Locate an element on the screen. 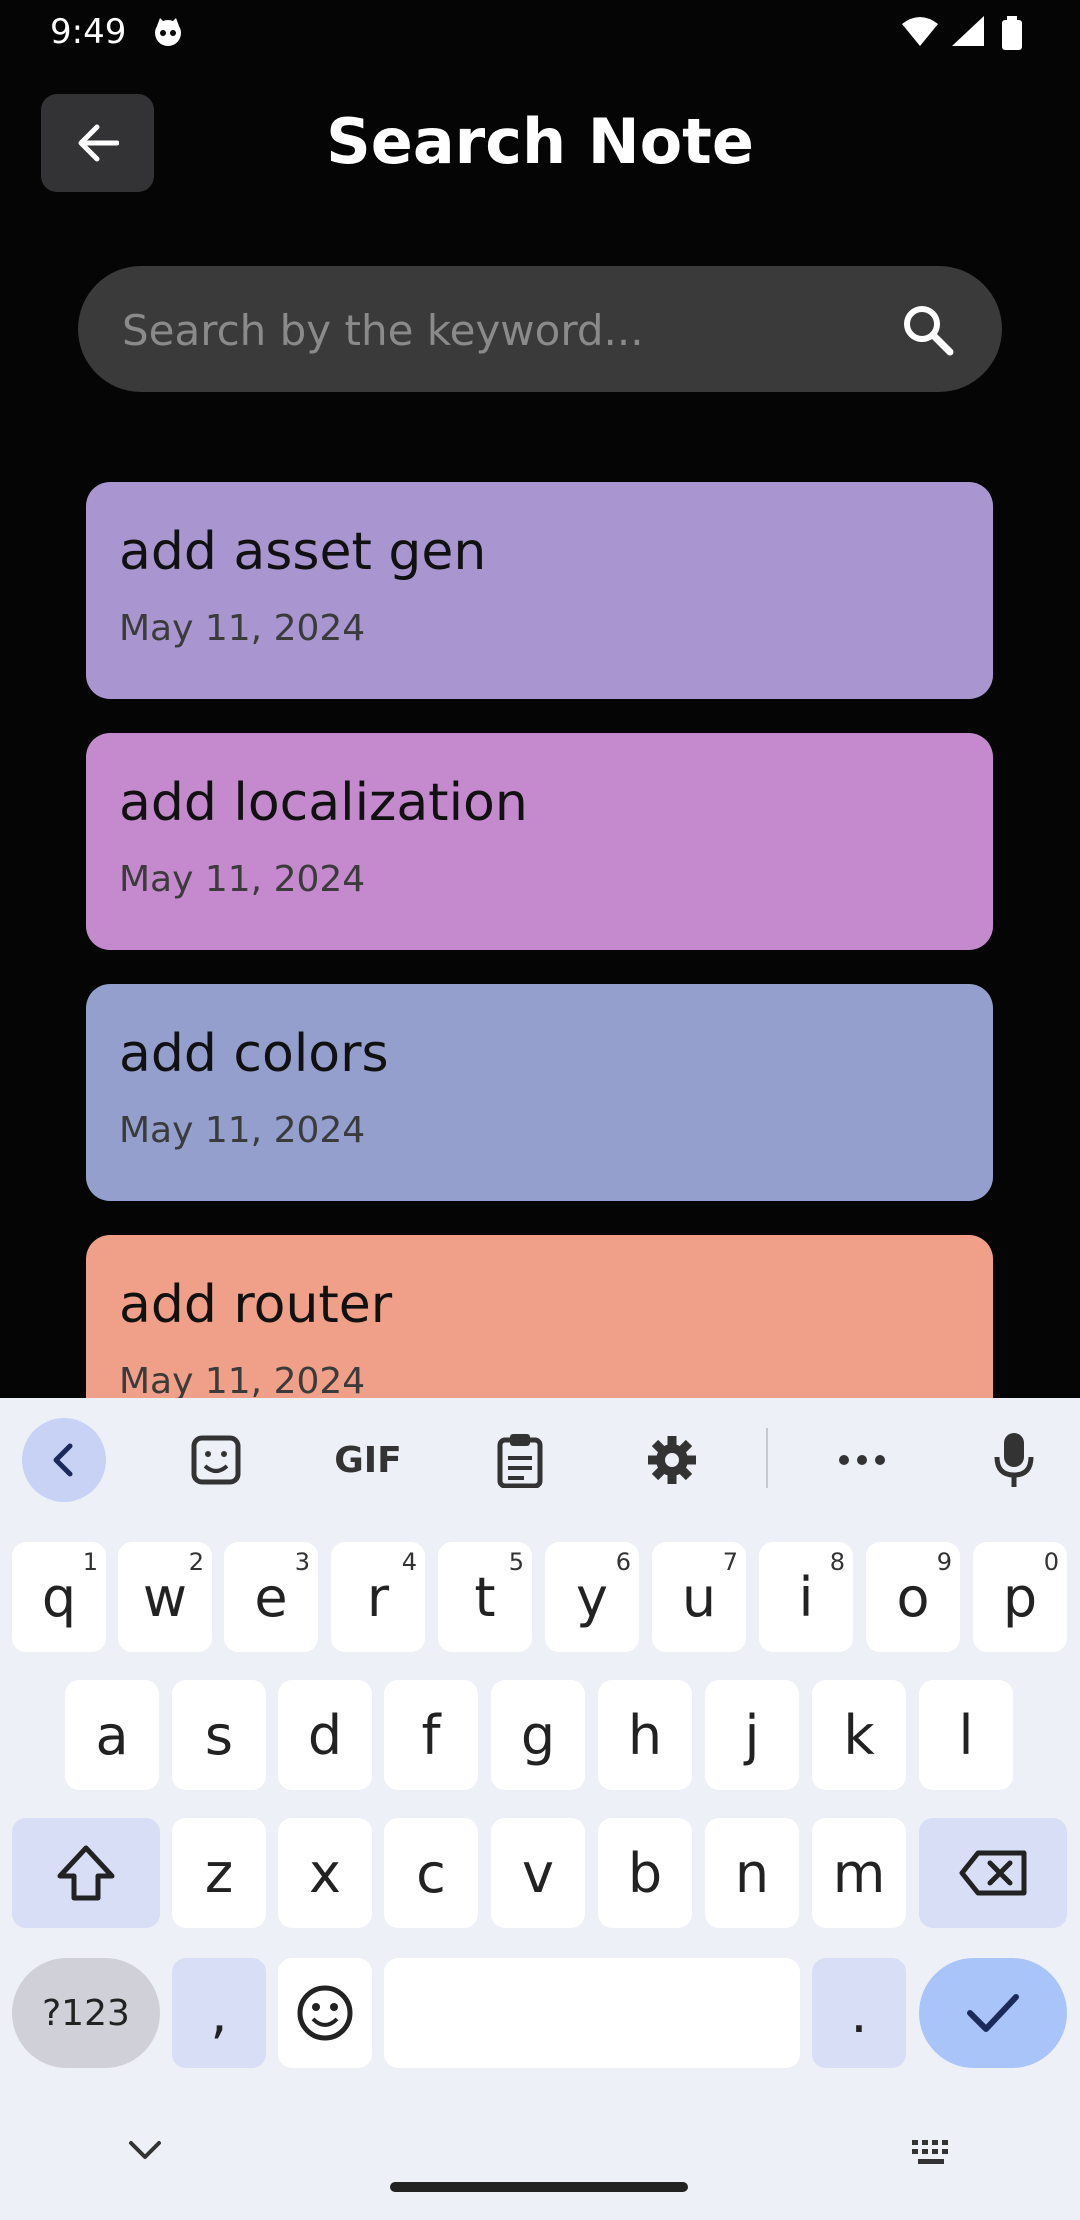  key-letter: p is located at coordinates (1020, 1597).